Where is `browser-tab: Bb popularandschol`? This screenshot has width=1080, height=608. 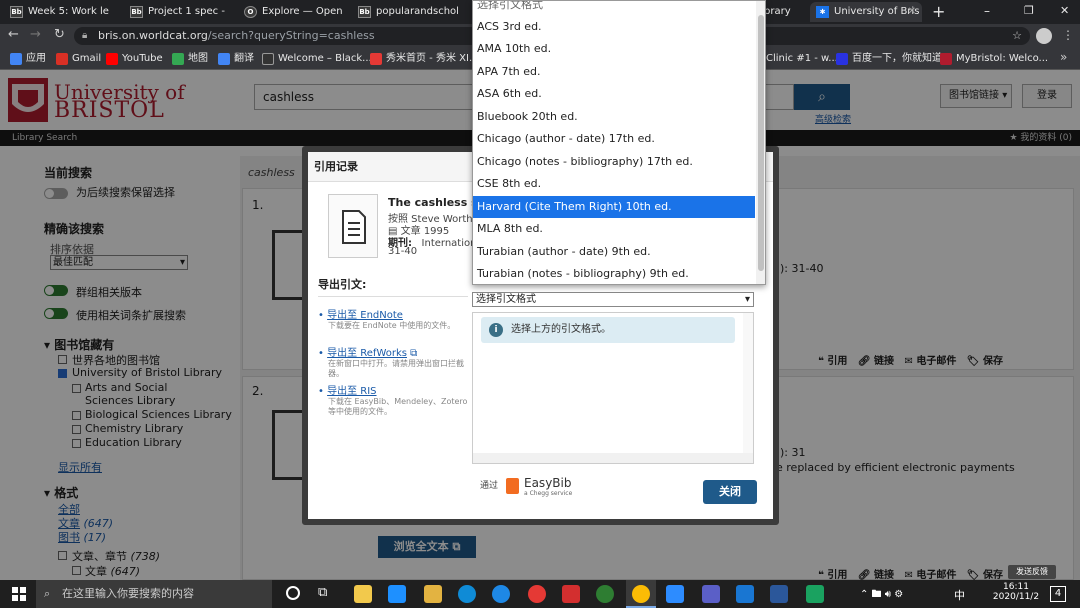
browser-tab: Bb popularandschol is located at coordinates (408, 12).